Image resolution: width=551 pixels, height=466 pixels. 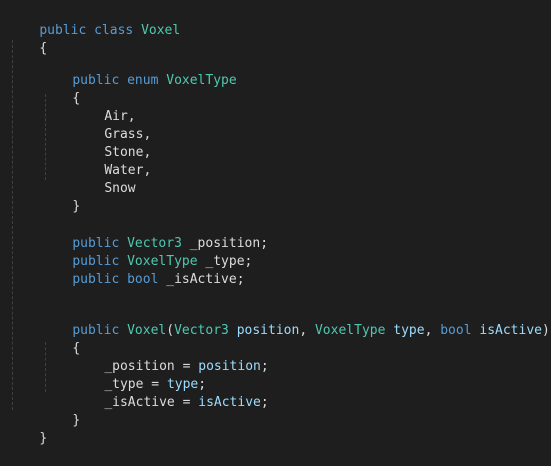 I want to click on keyword-public: public, so click(x=96, y=279).